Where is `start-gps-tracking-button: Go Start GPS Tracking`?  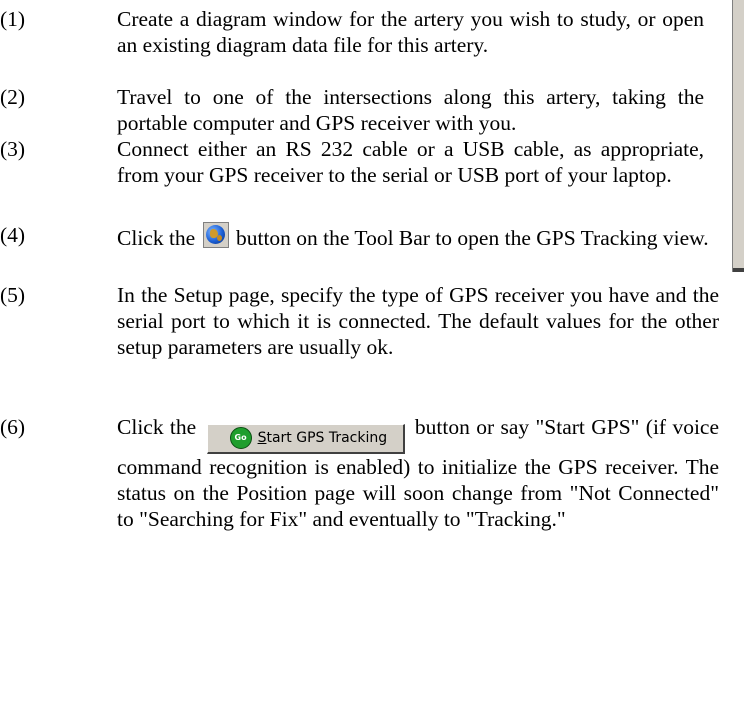
start-gps-tracking-button: Go Start GPS Tracking is located at coordinates (305, 438).